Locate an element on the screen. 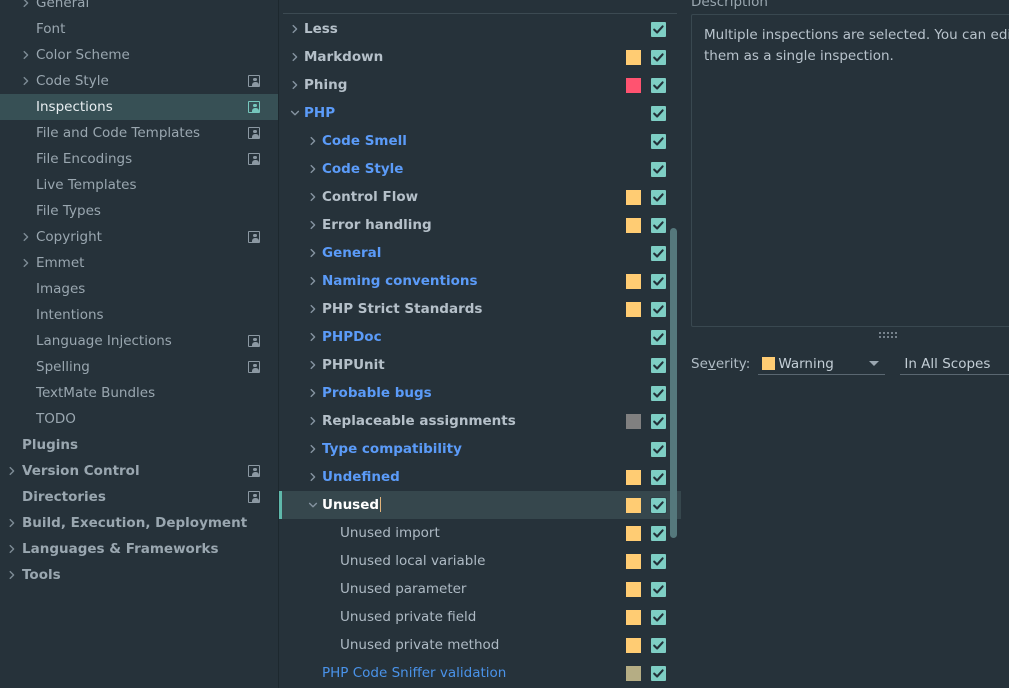  tree-row: PHPUnit is located at coordinates (480, 365).